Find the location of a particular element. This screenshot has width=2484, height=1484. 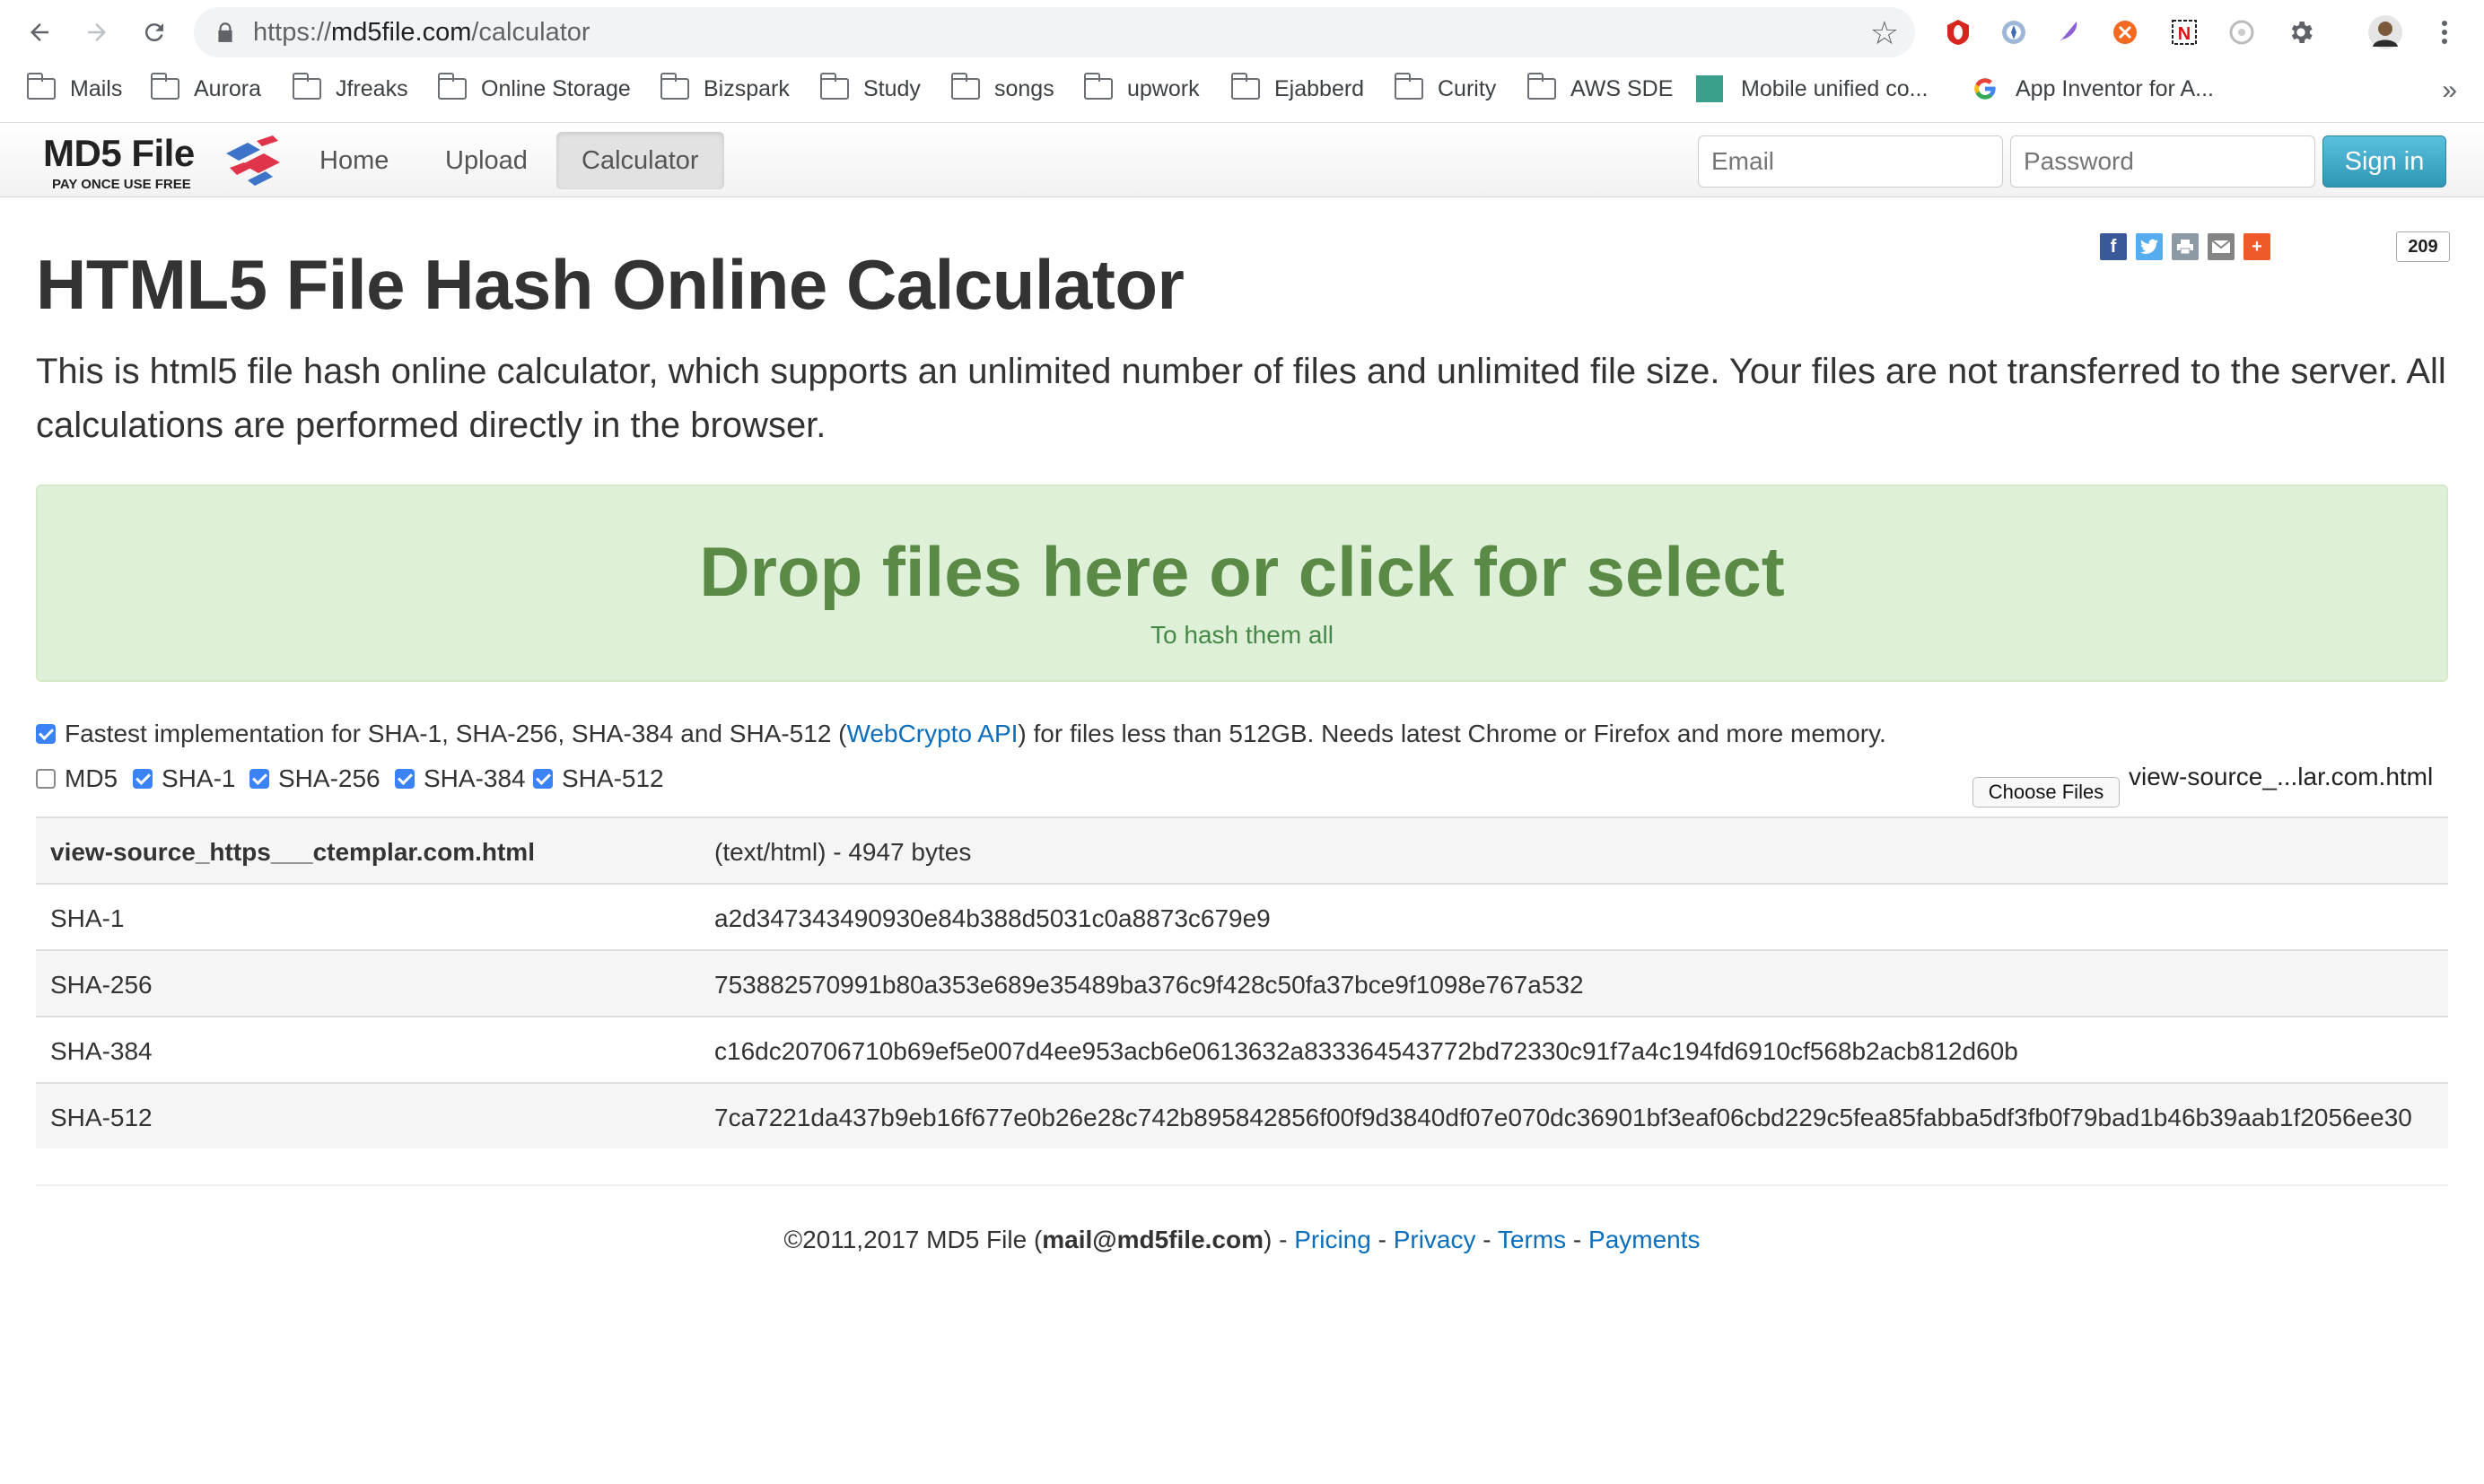

brand-logo: MD5 File PAY ONCE USE FREE is located at coordinates (168, 162).